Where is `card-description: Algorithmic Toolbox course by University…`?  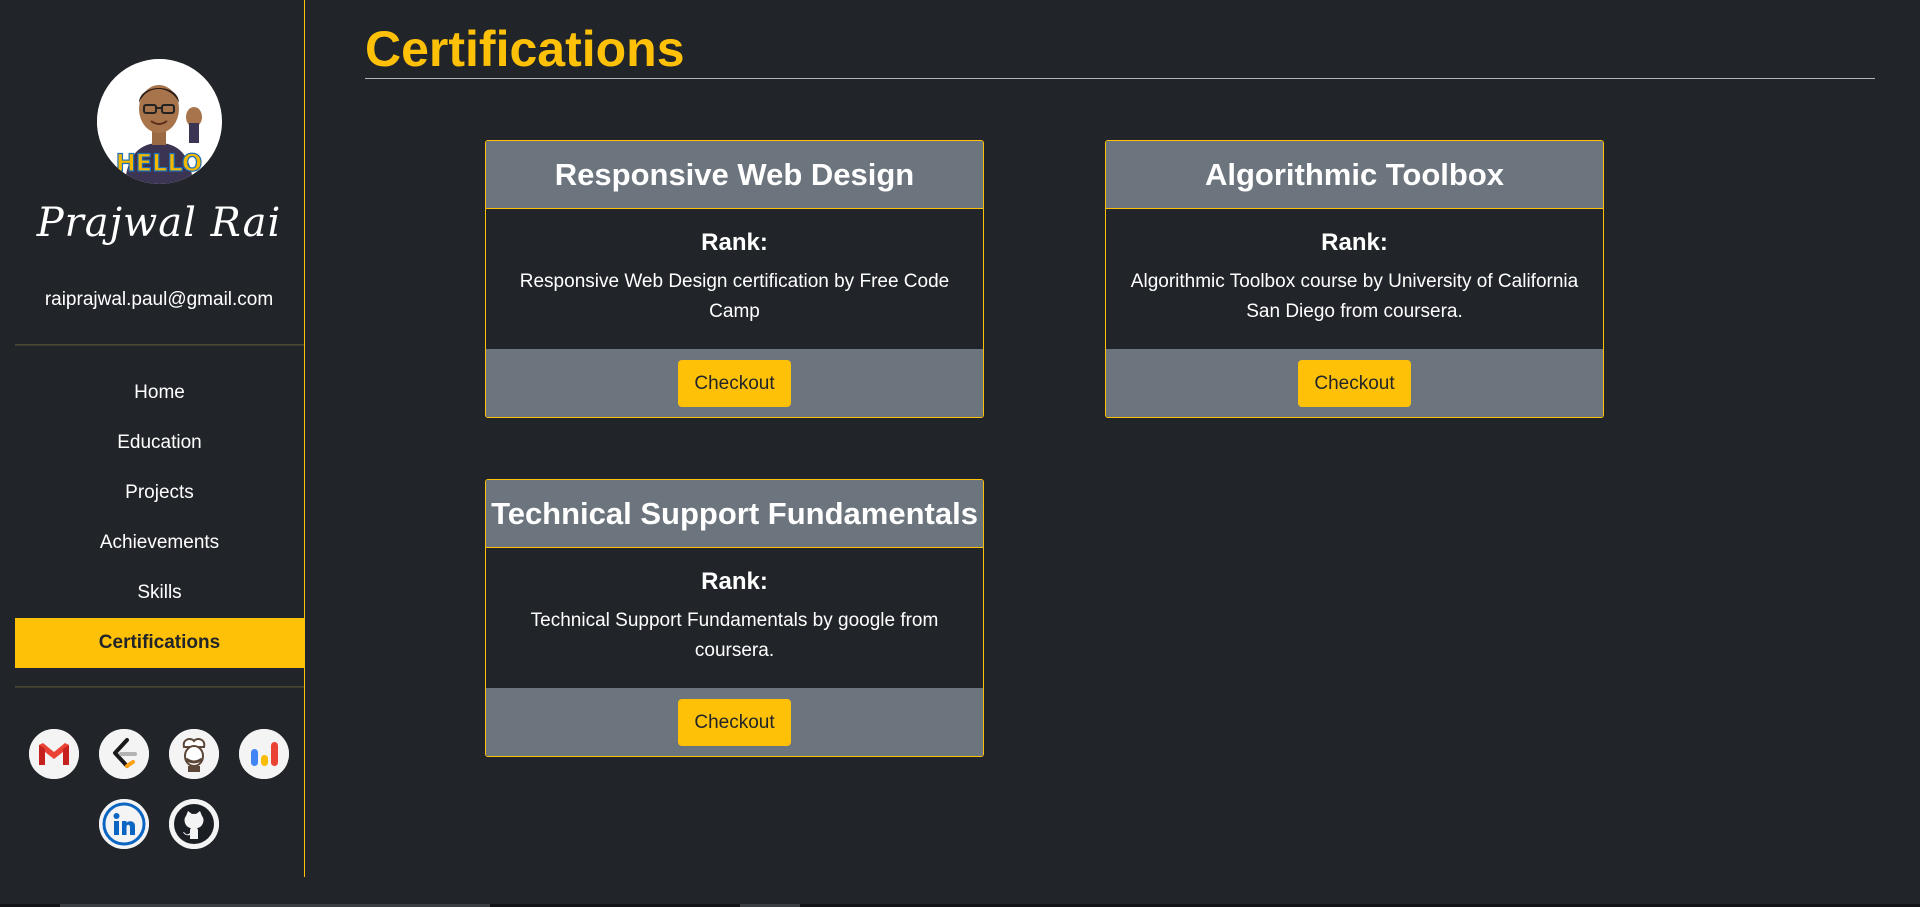 card-description: Algorithmic Toolbox course by University… is located at coordinates (1354, 296).